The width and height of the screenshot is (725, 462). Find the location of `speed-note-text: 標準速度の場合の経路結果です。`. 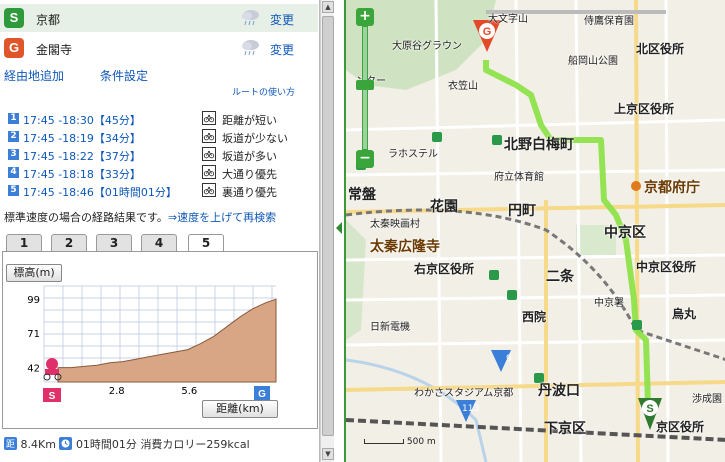

speed-note-text: 標準速度の場合の経路結果です。 is located at coordinates (86, 217).